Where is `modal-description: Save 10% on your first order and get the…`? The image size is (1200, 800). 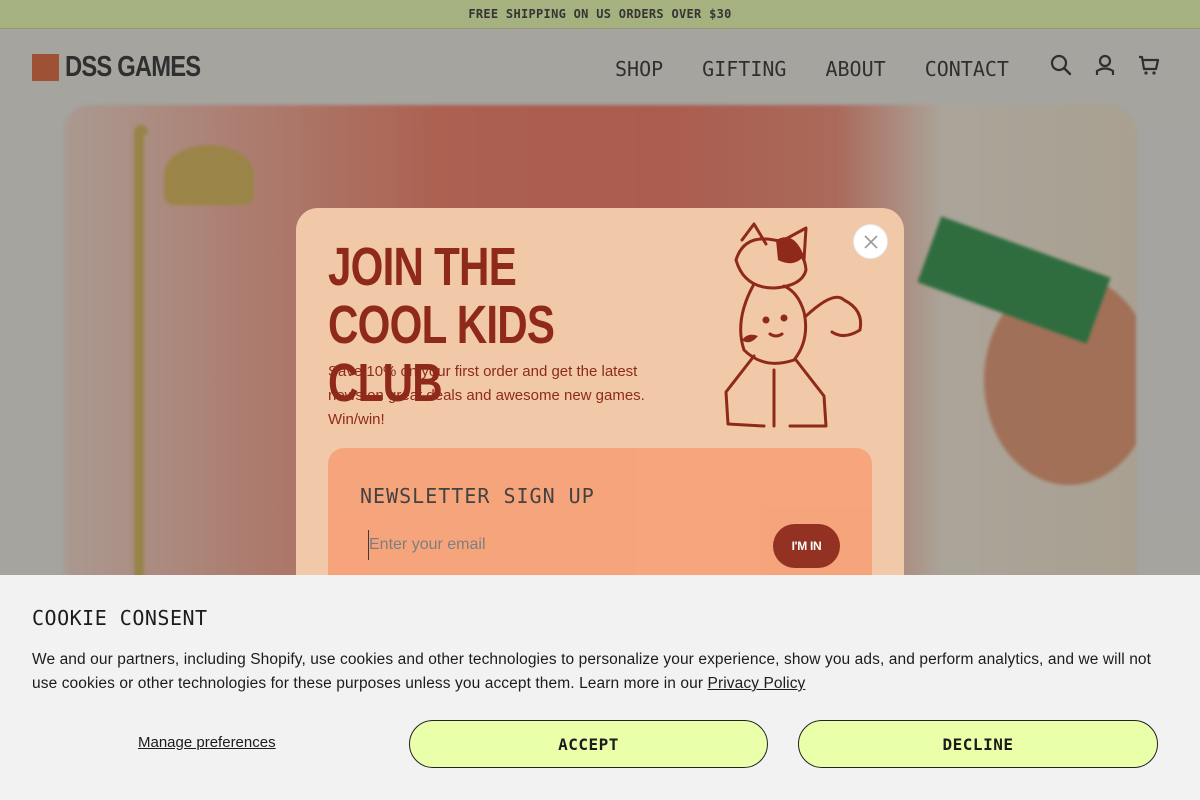
modal-description: Save 10% on your first order and get the… is located at coordinates (486, 395).